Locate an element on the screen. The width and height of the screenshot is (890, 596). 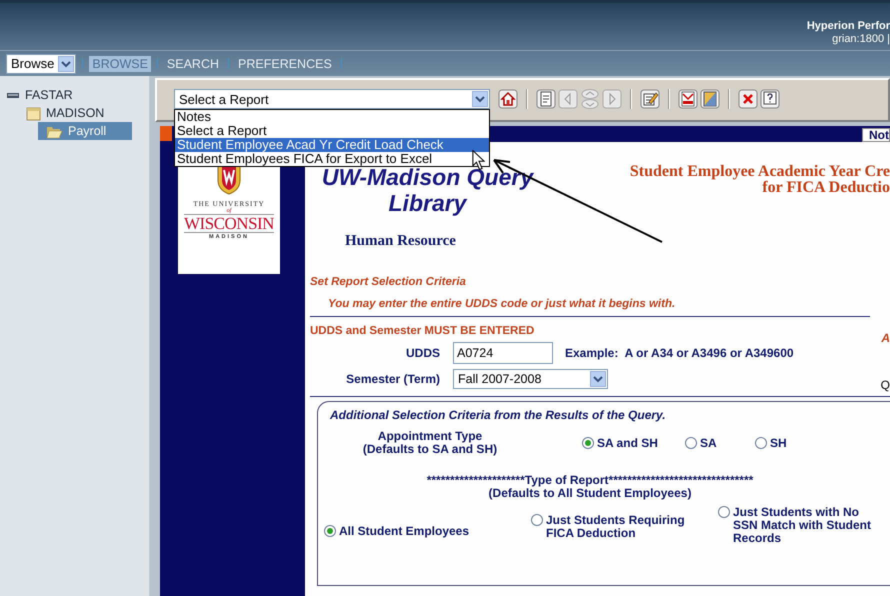
group-hint: (Defaults to All Student Employees) is located at coordinates (590, 493).